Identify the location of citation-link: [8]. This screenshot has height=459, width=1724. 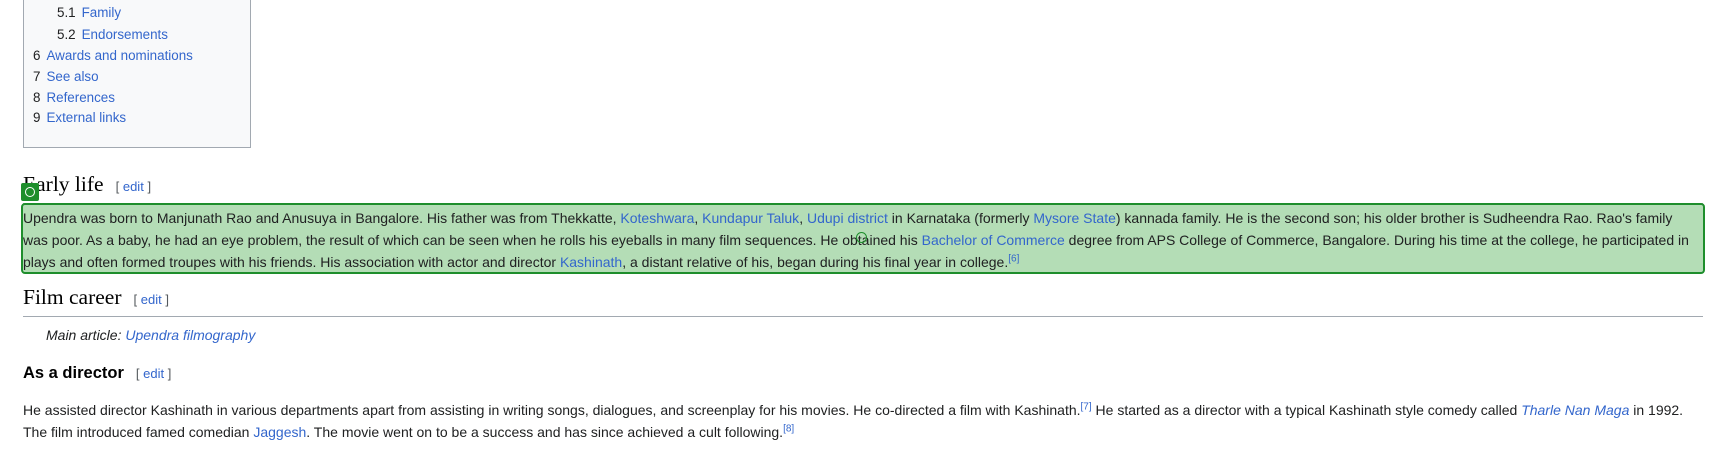
(788, 428).